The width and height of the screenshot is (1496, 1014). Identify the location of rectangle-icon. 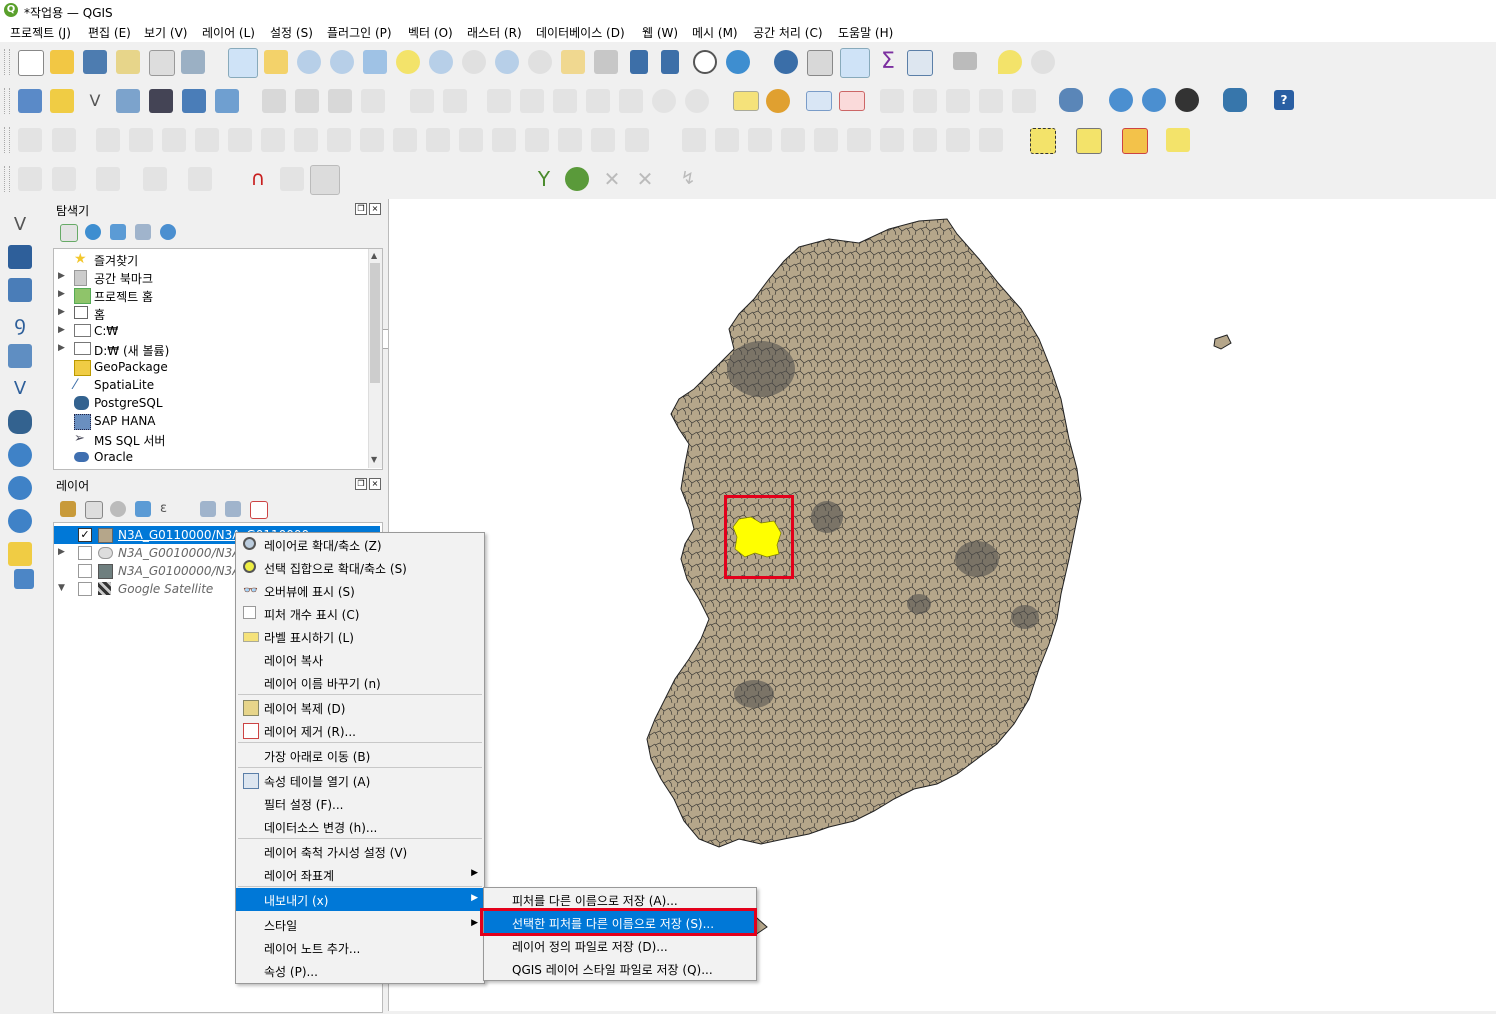
(793, 140).